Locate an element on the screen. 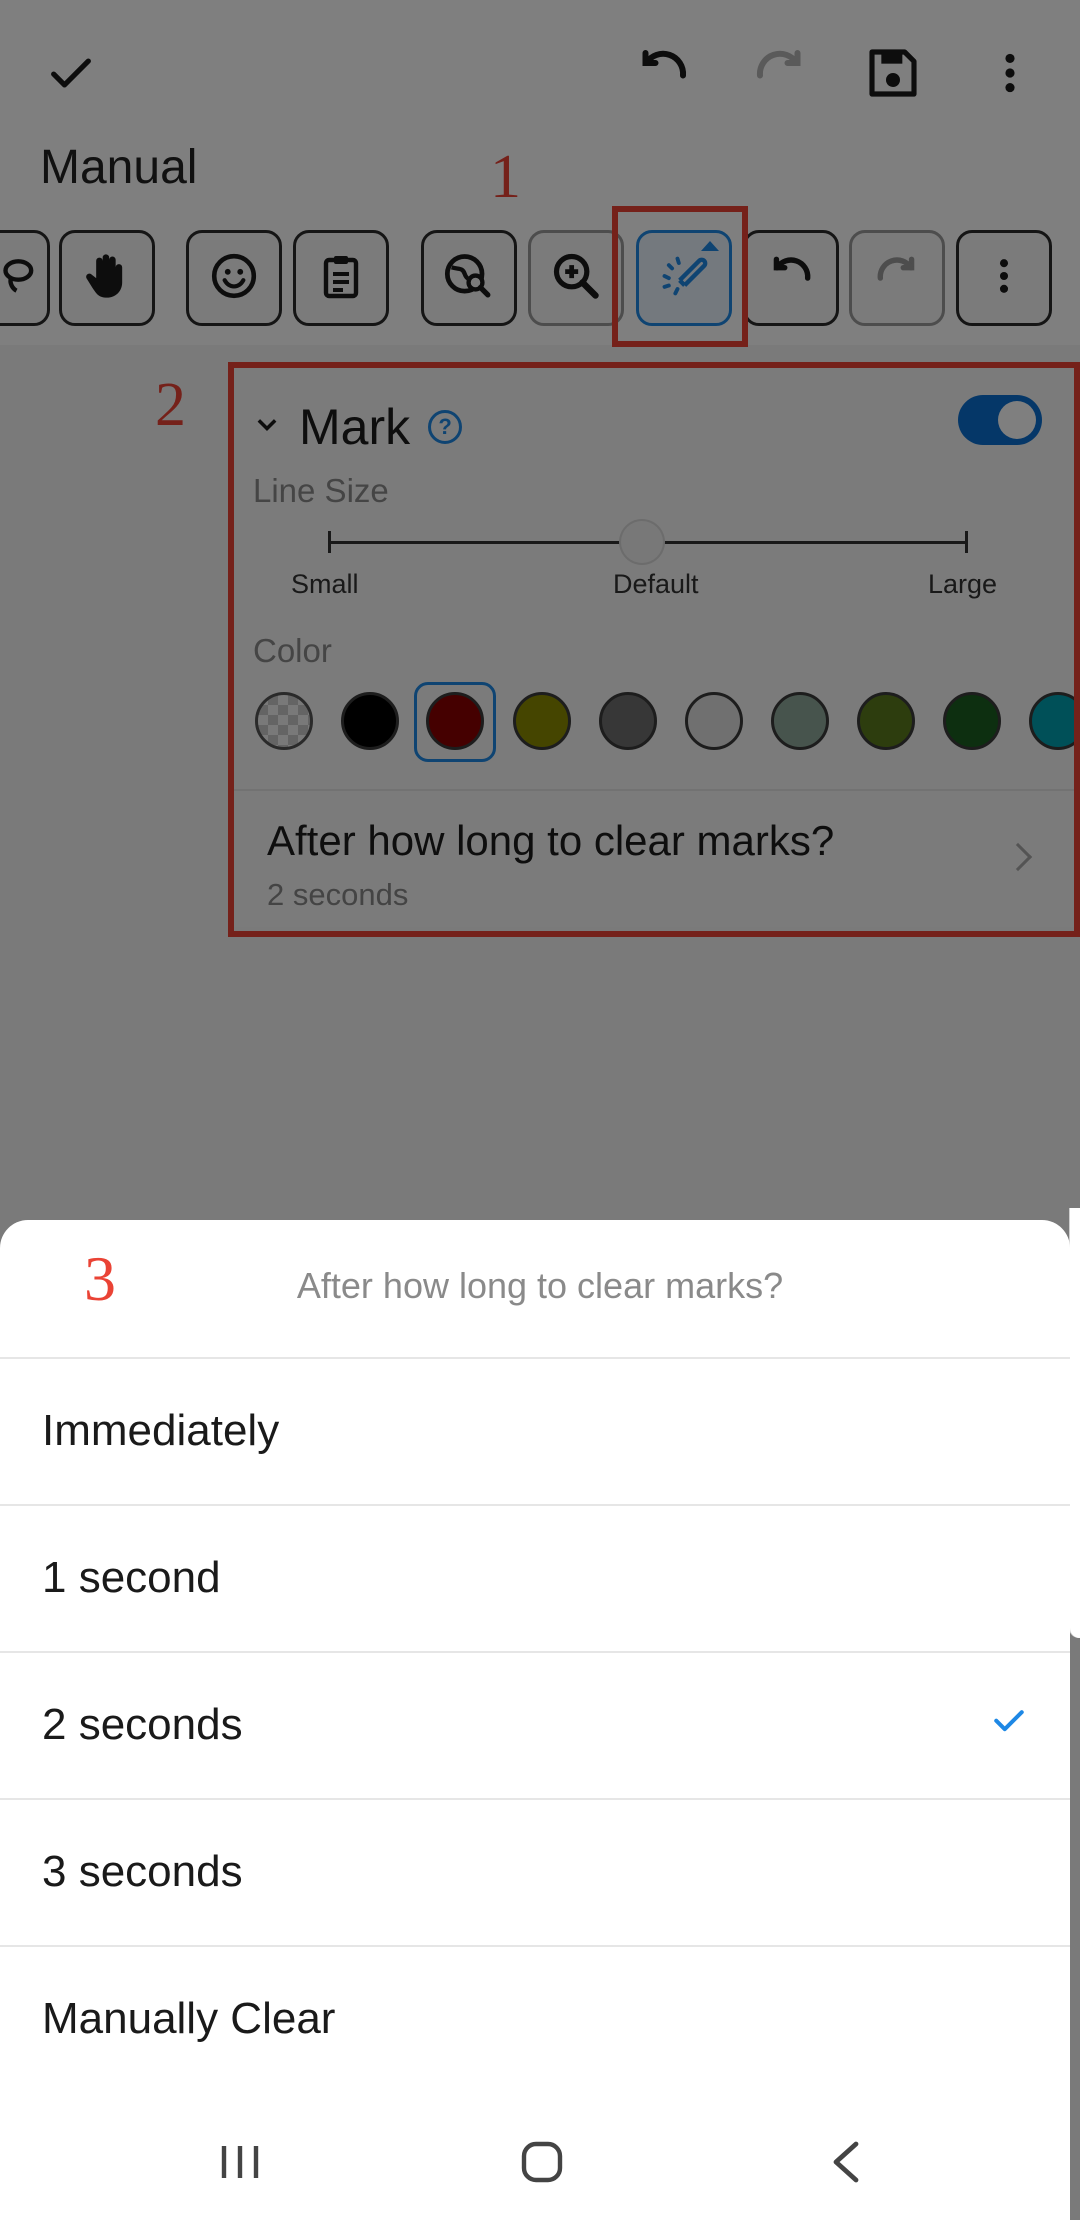  option-immediately: Immediately is located at coordinates (535, 1430).